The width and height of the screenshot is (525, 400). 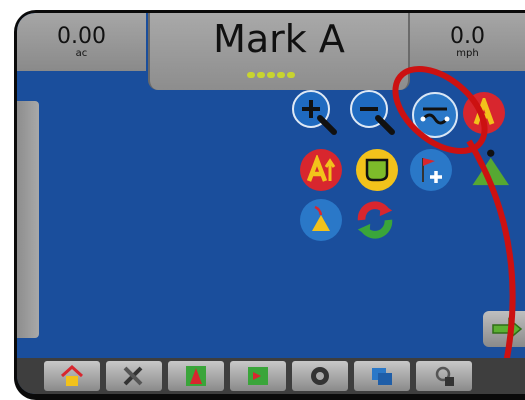 I want to click on mapping-icon, so click(x=258, y=376).